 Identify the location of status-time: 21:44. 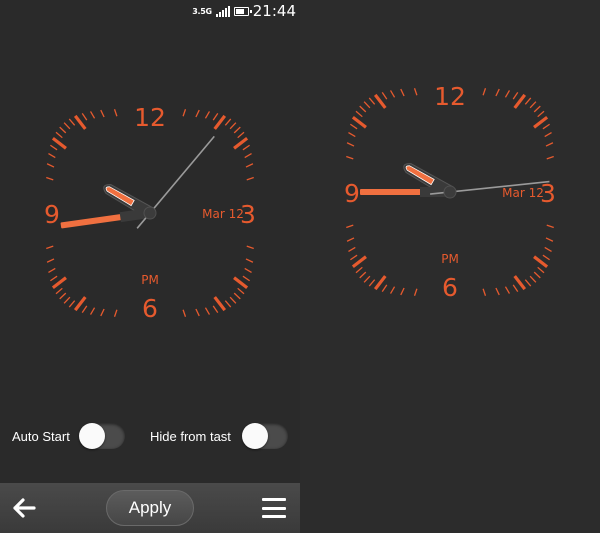
(274, 11).